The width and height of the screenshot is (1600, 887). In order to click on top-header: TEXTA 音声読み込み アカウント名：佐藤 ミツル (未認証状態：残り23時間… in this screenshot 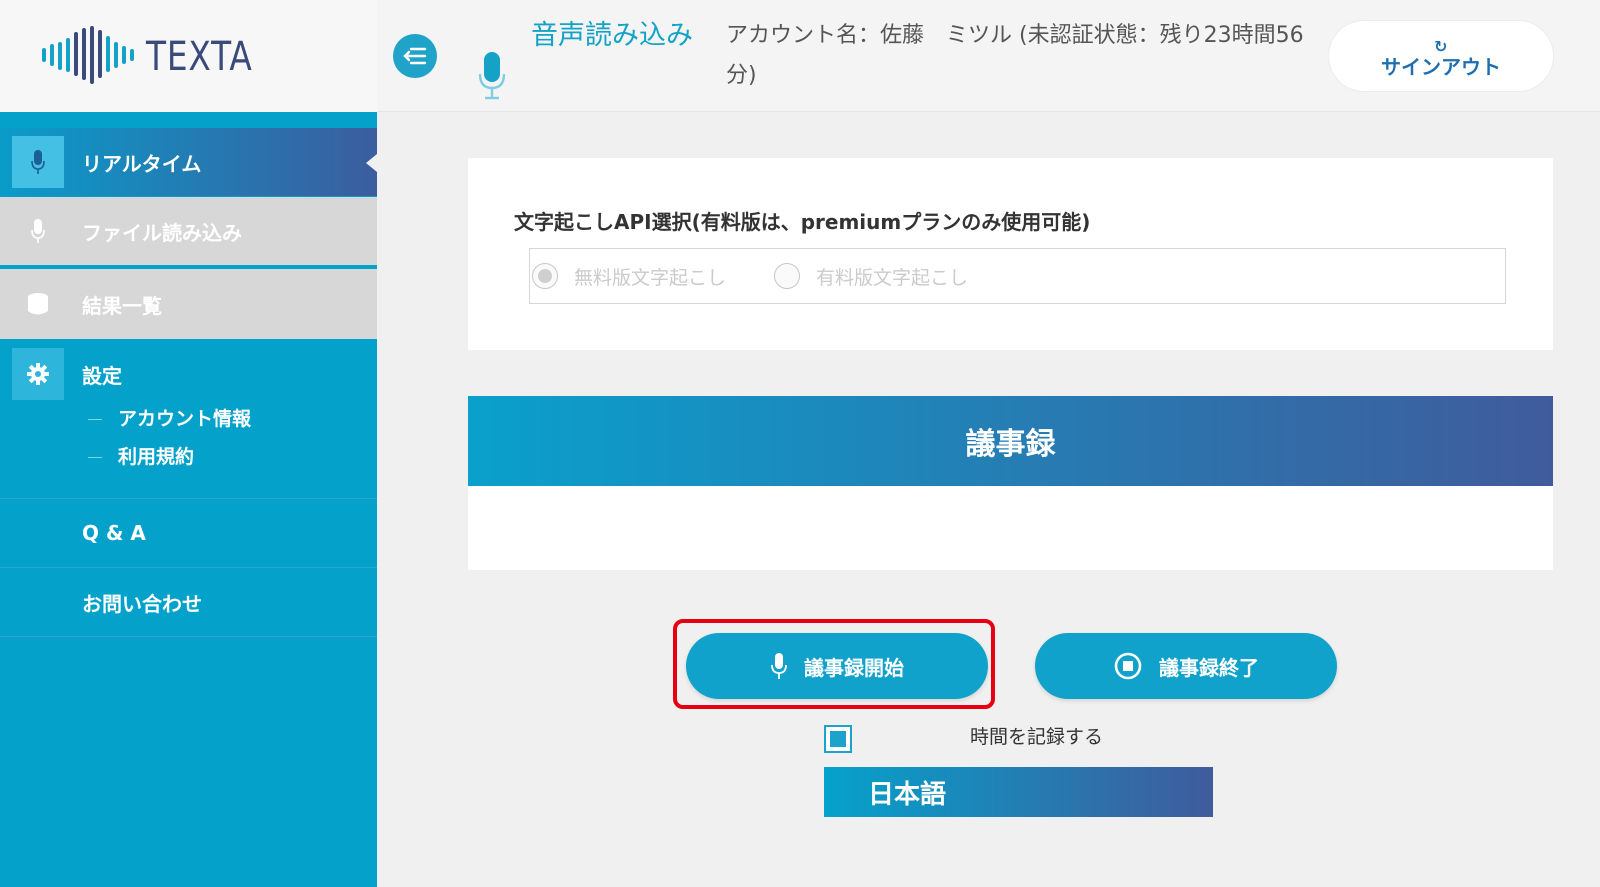, I will do `click(800, 56)`.